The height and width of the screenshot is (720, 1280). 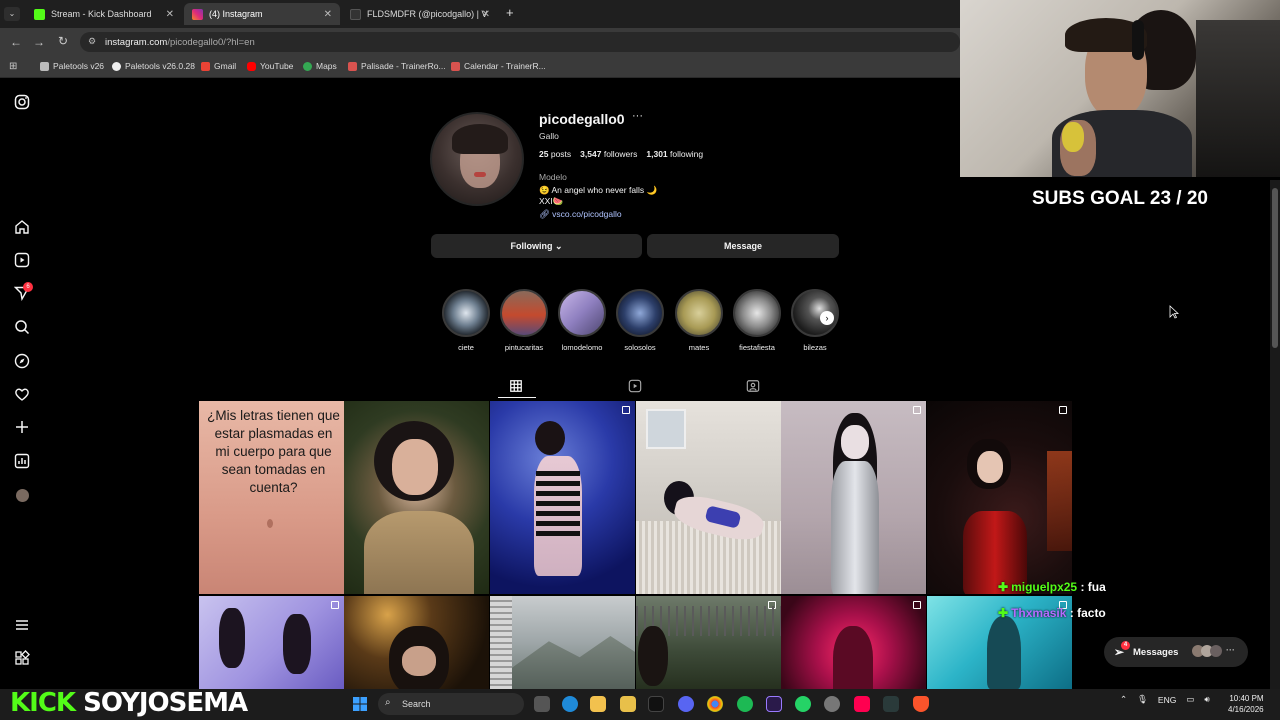 I want to click on bookmark-icon, so click(x=352, y=66).